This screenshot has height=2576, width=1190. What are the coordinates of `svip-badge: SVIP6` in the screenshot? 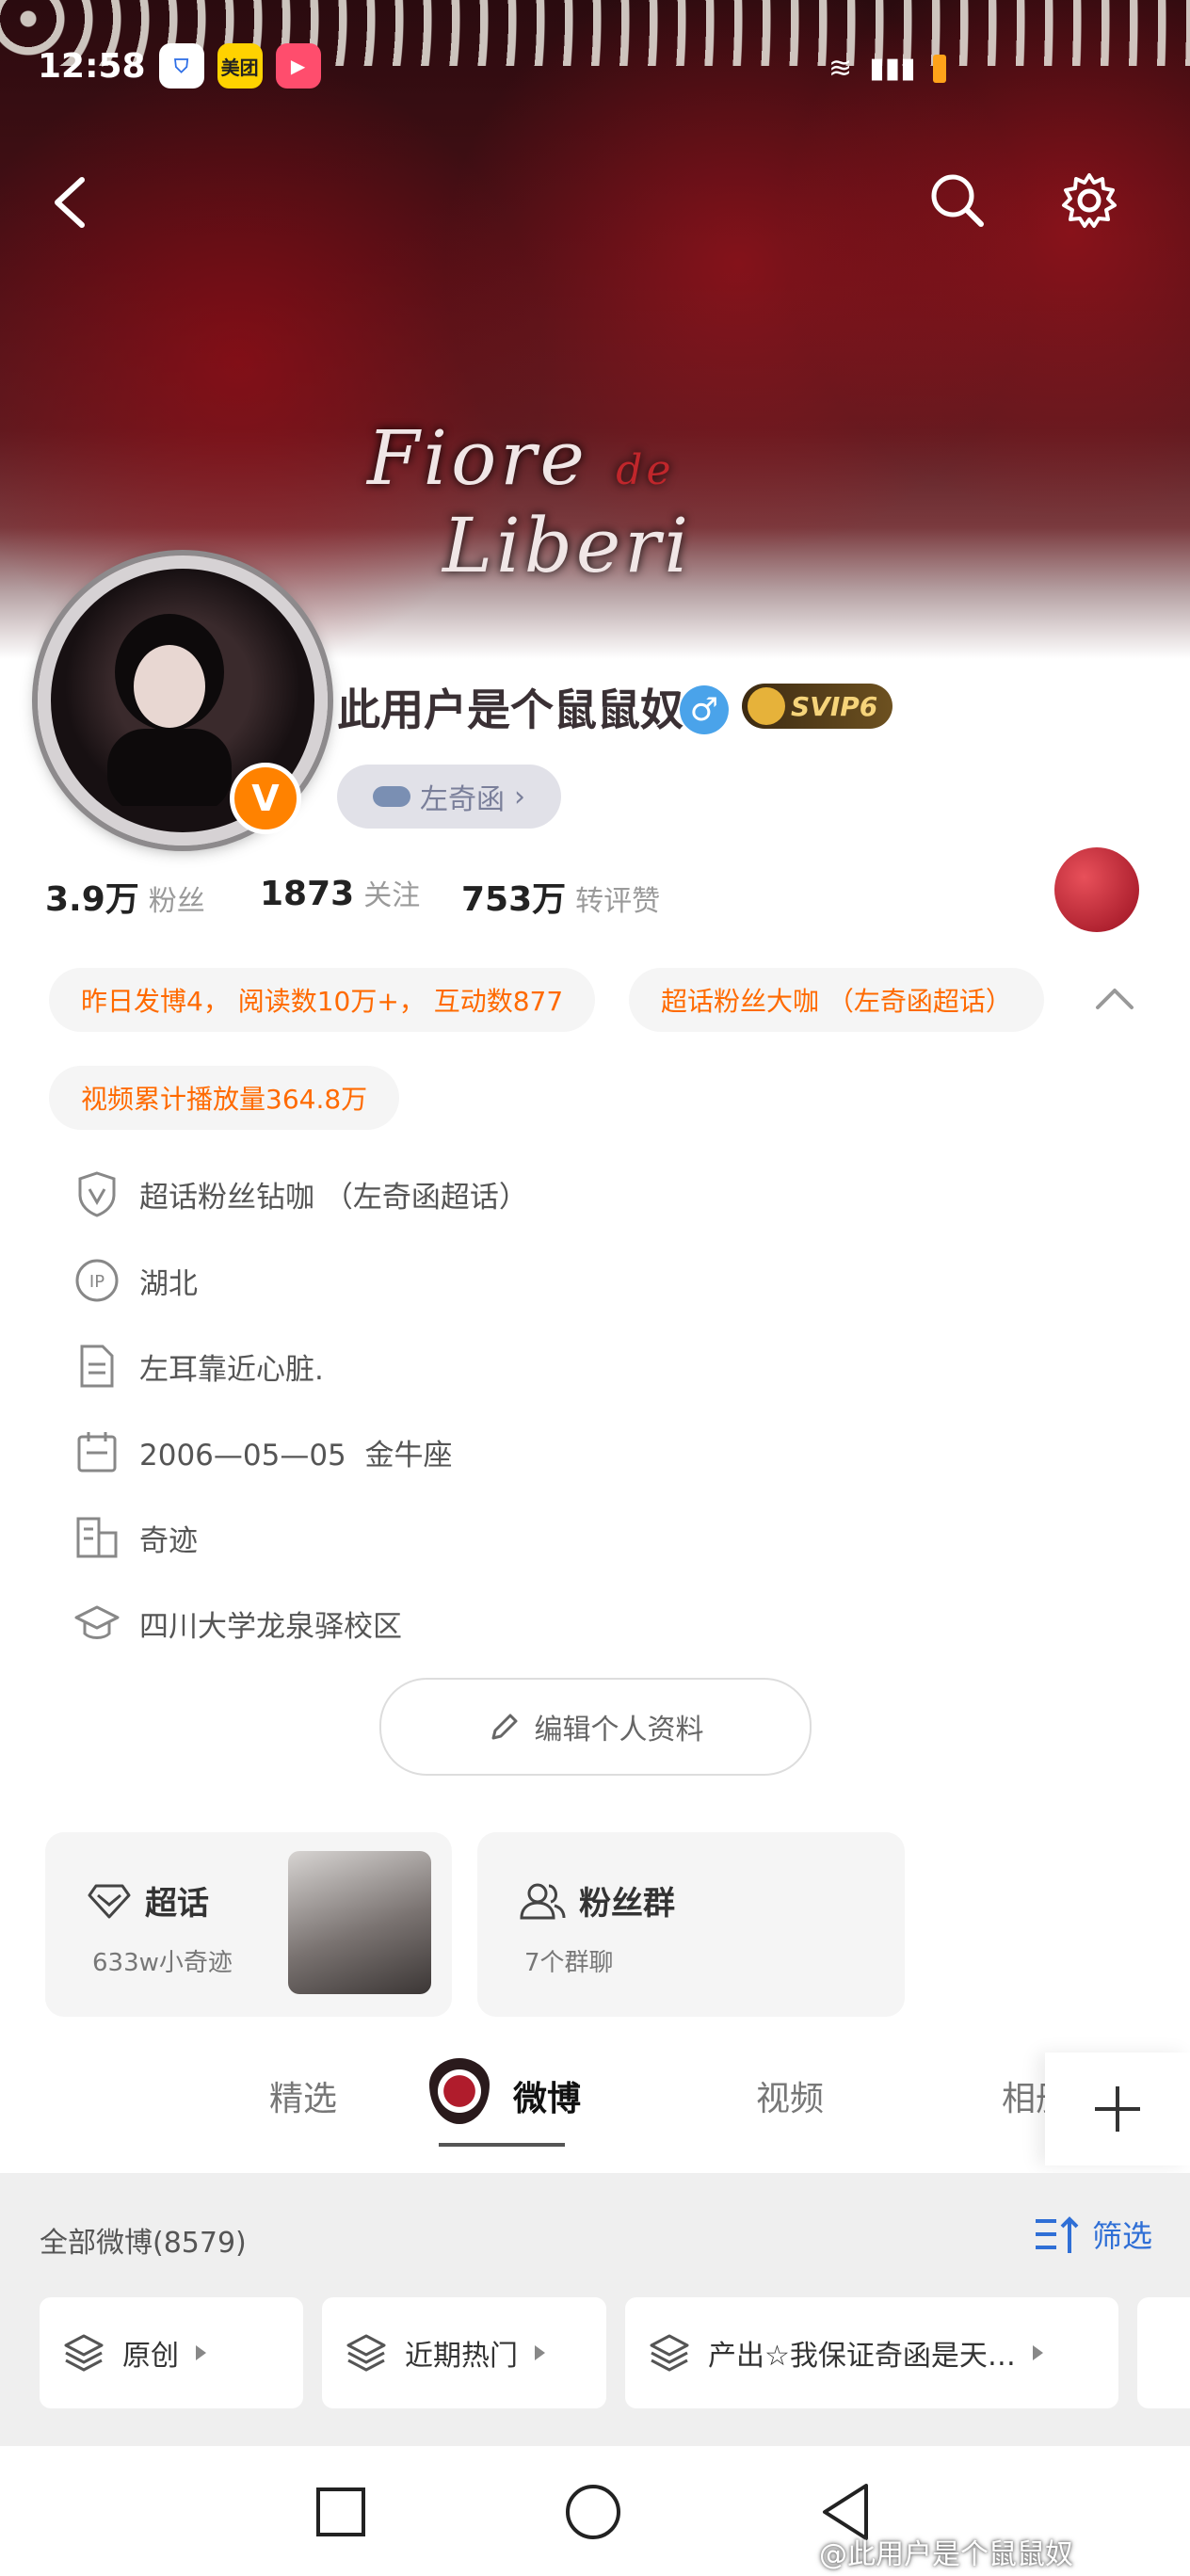 It's located at (817, 706).